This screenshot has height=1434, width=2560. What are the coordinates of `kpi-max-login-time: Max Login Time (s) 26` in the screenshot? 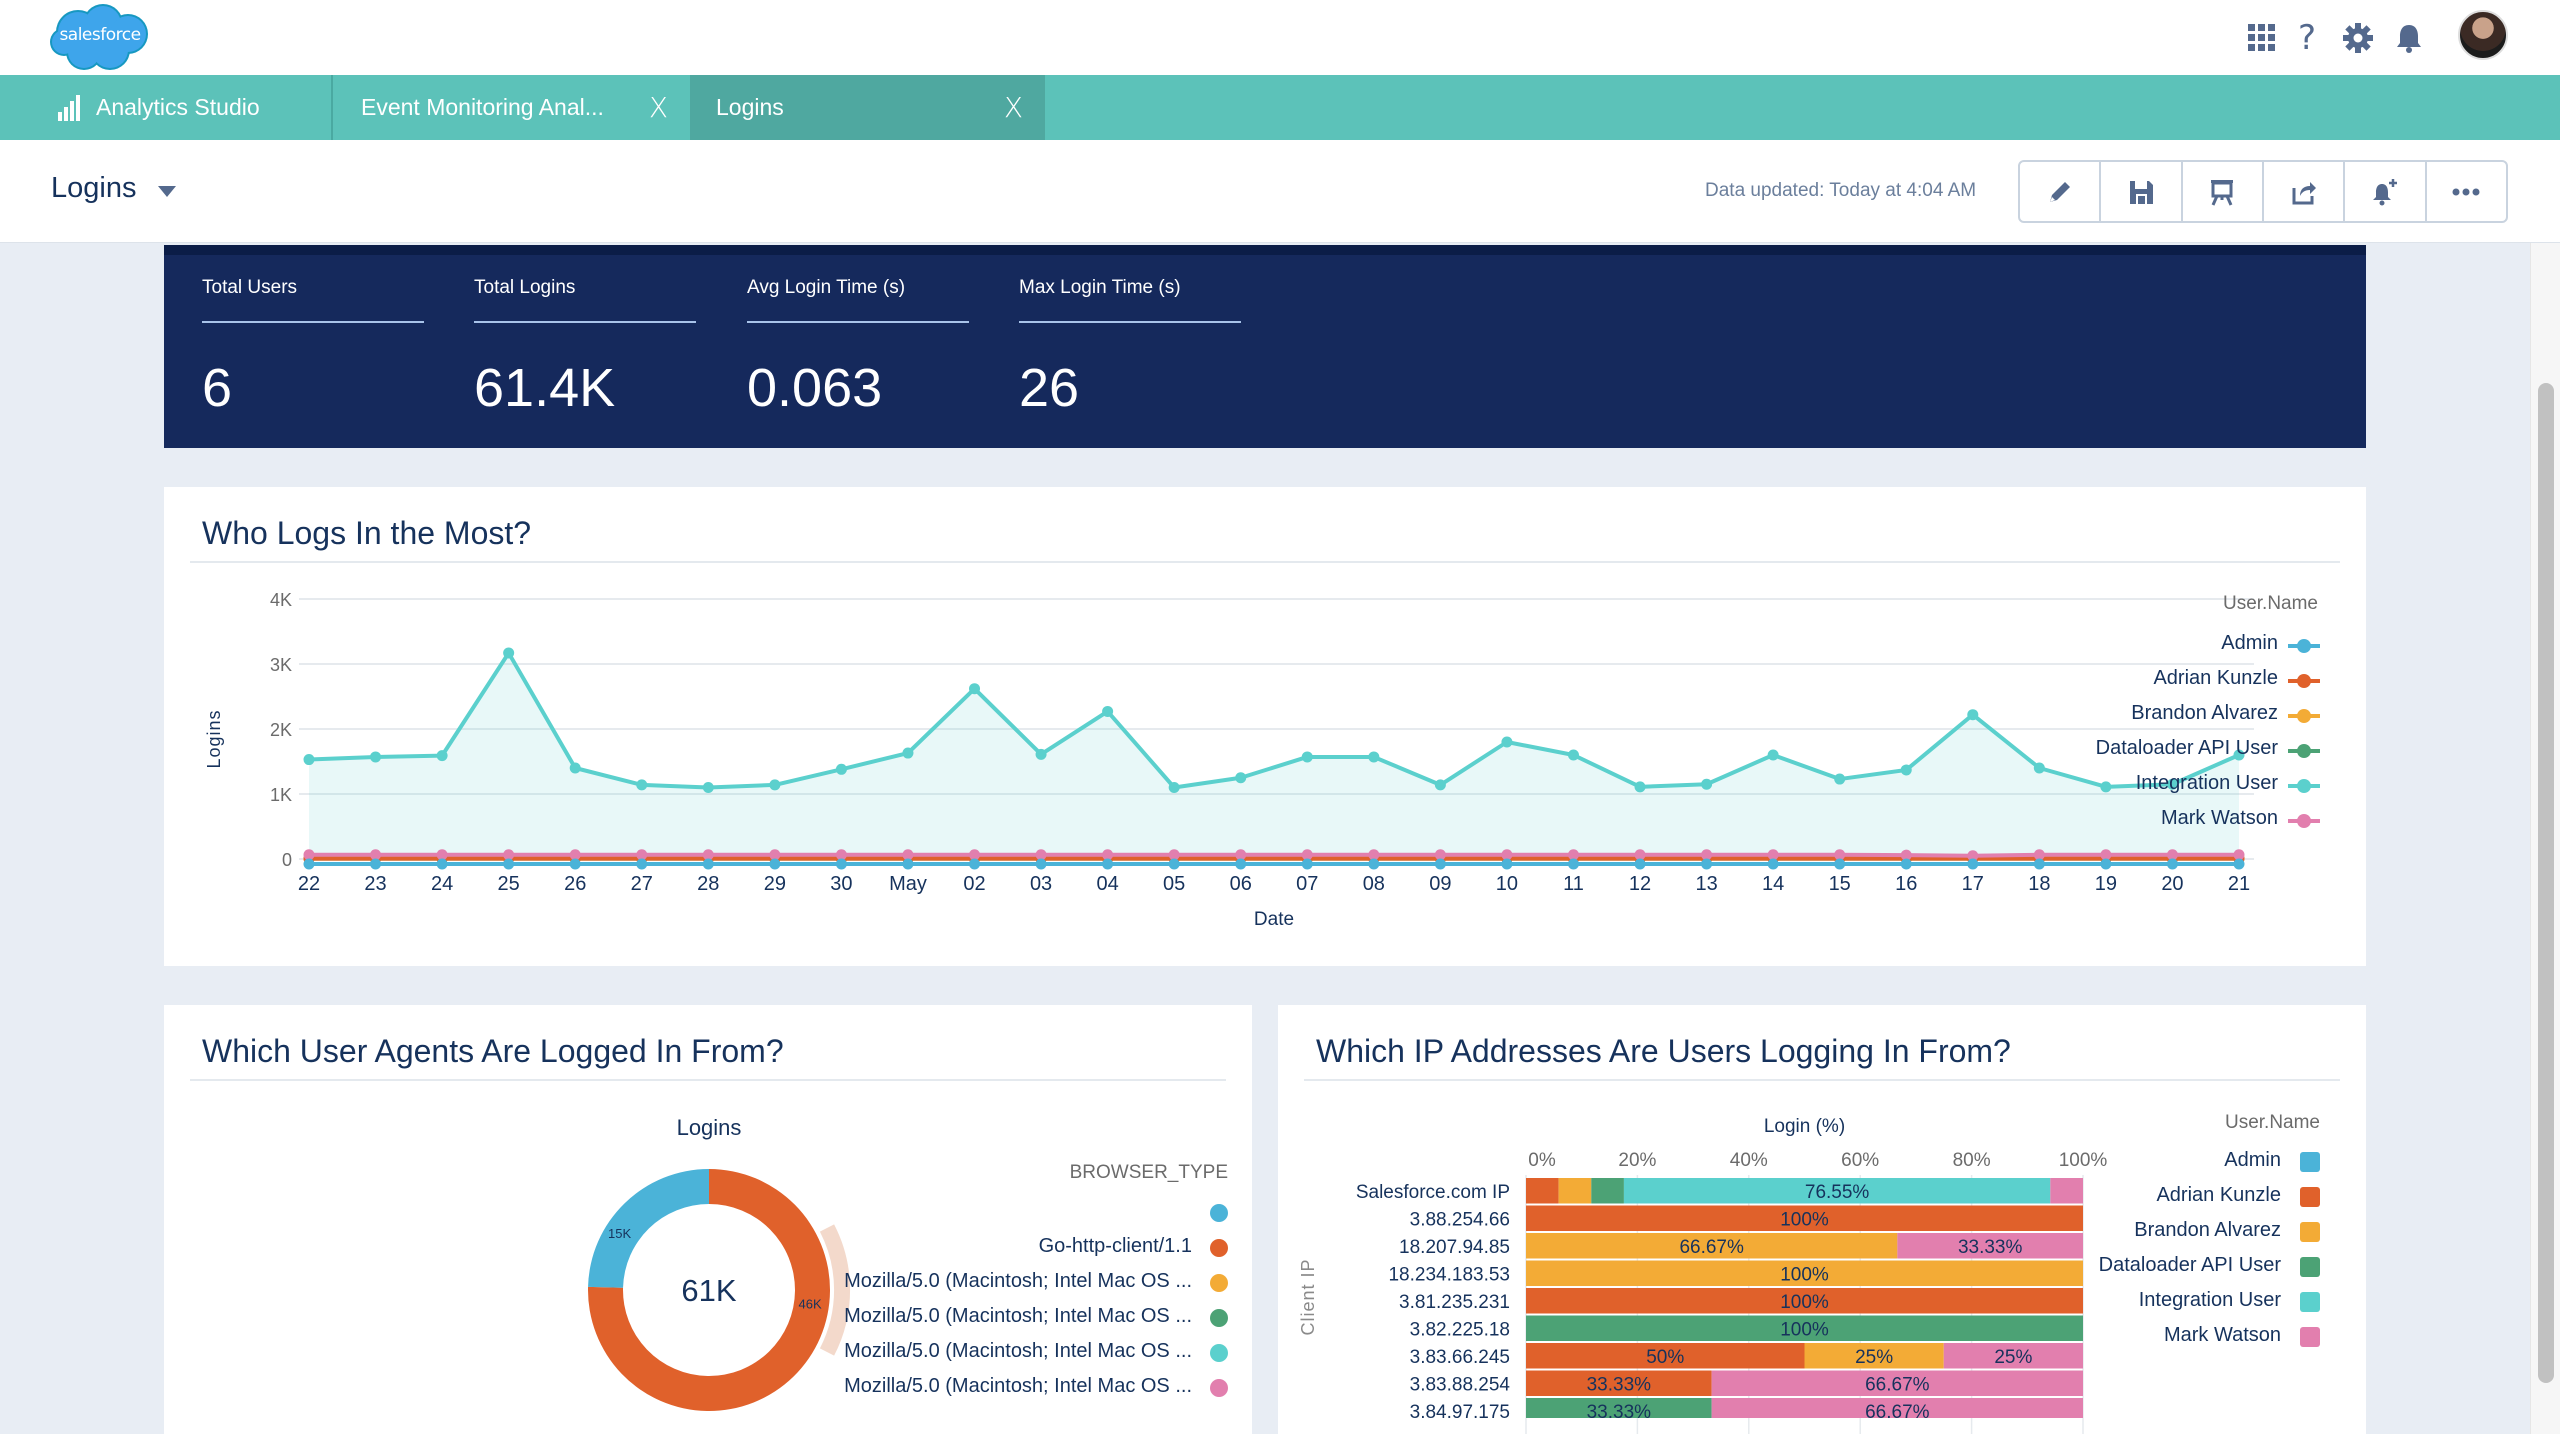 It's located at (1130, 348).